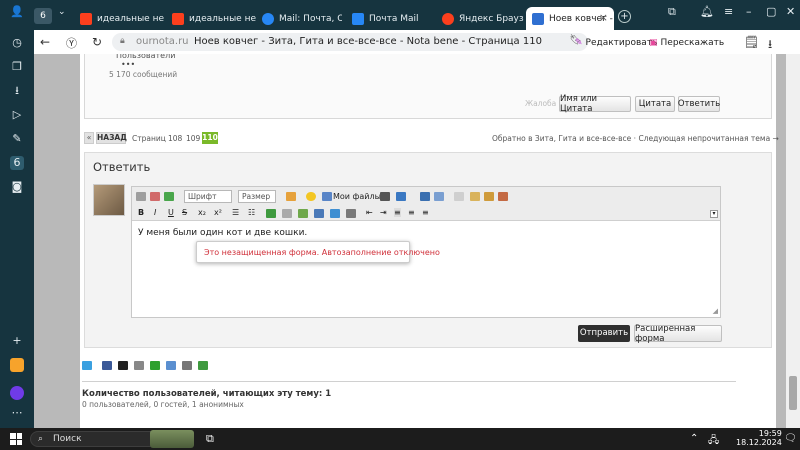  Describe the element at coordinates (790, 11) in the screenshot. I see `close-window-icon: ✕` at that location.